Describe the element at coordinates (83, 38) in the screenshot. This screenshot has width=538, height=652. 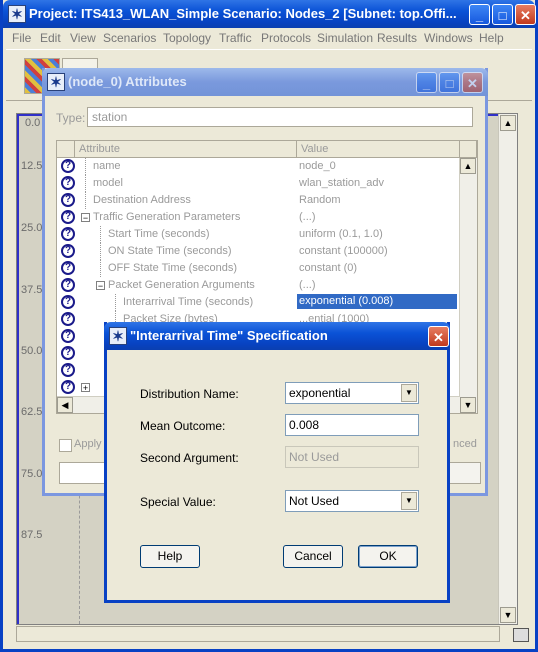
I see `menu-view: View` at that location.